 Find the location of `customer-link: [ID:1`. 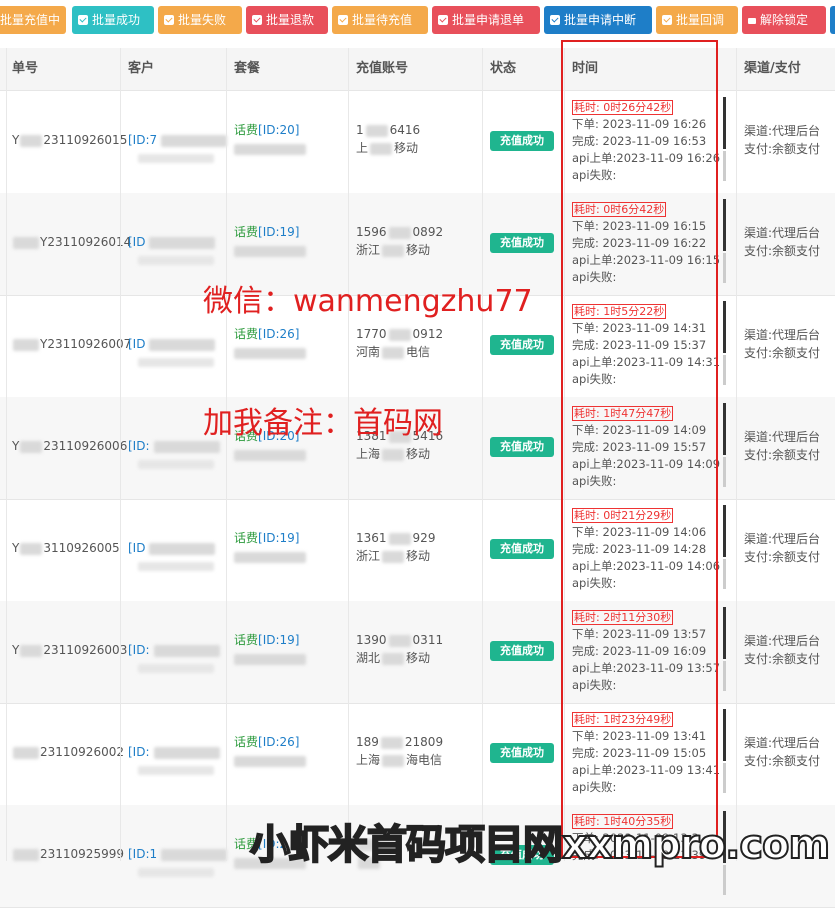

customer-link: [ID:1 is located at coordinates (178, 862).